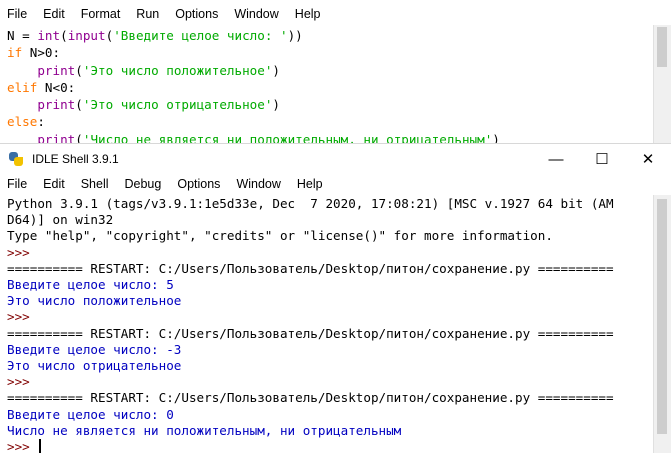  I want to click on editor-menu-help: Help, so click(308, 14).